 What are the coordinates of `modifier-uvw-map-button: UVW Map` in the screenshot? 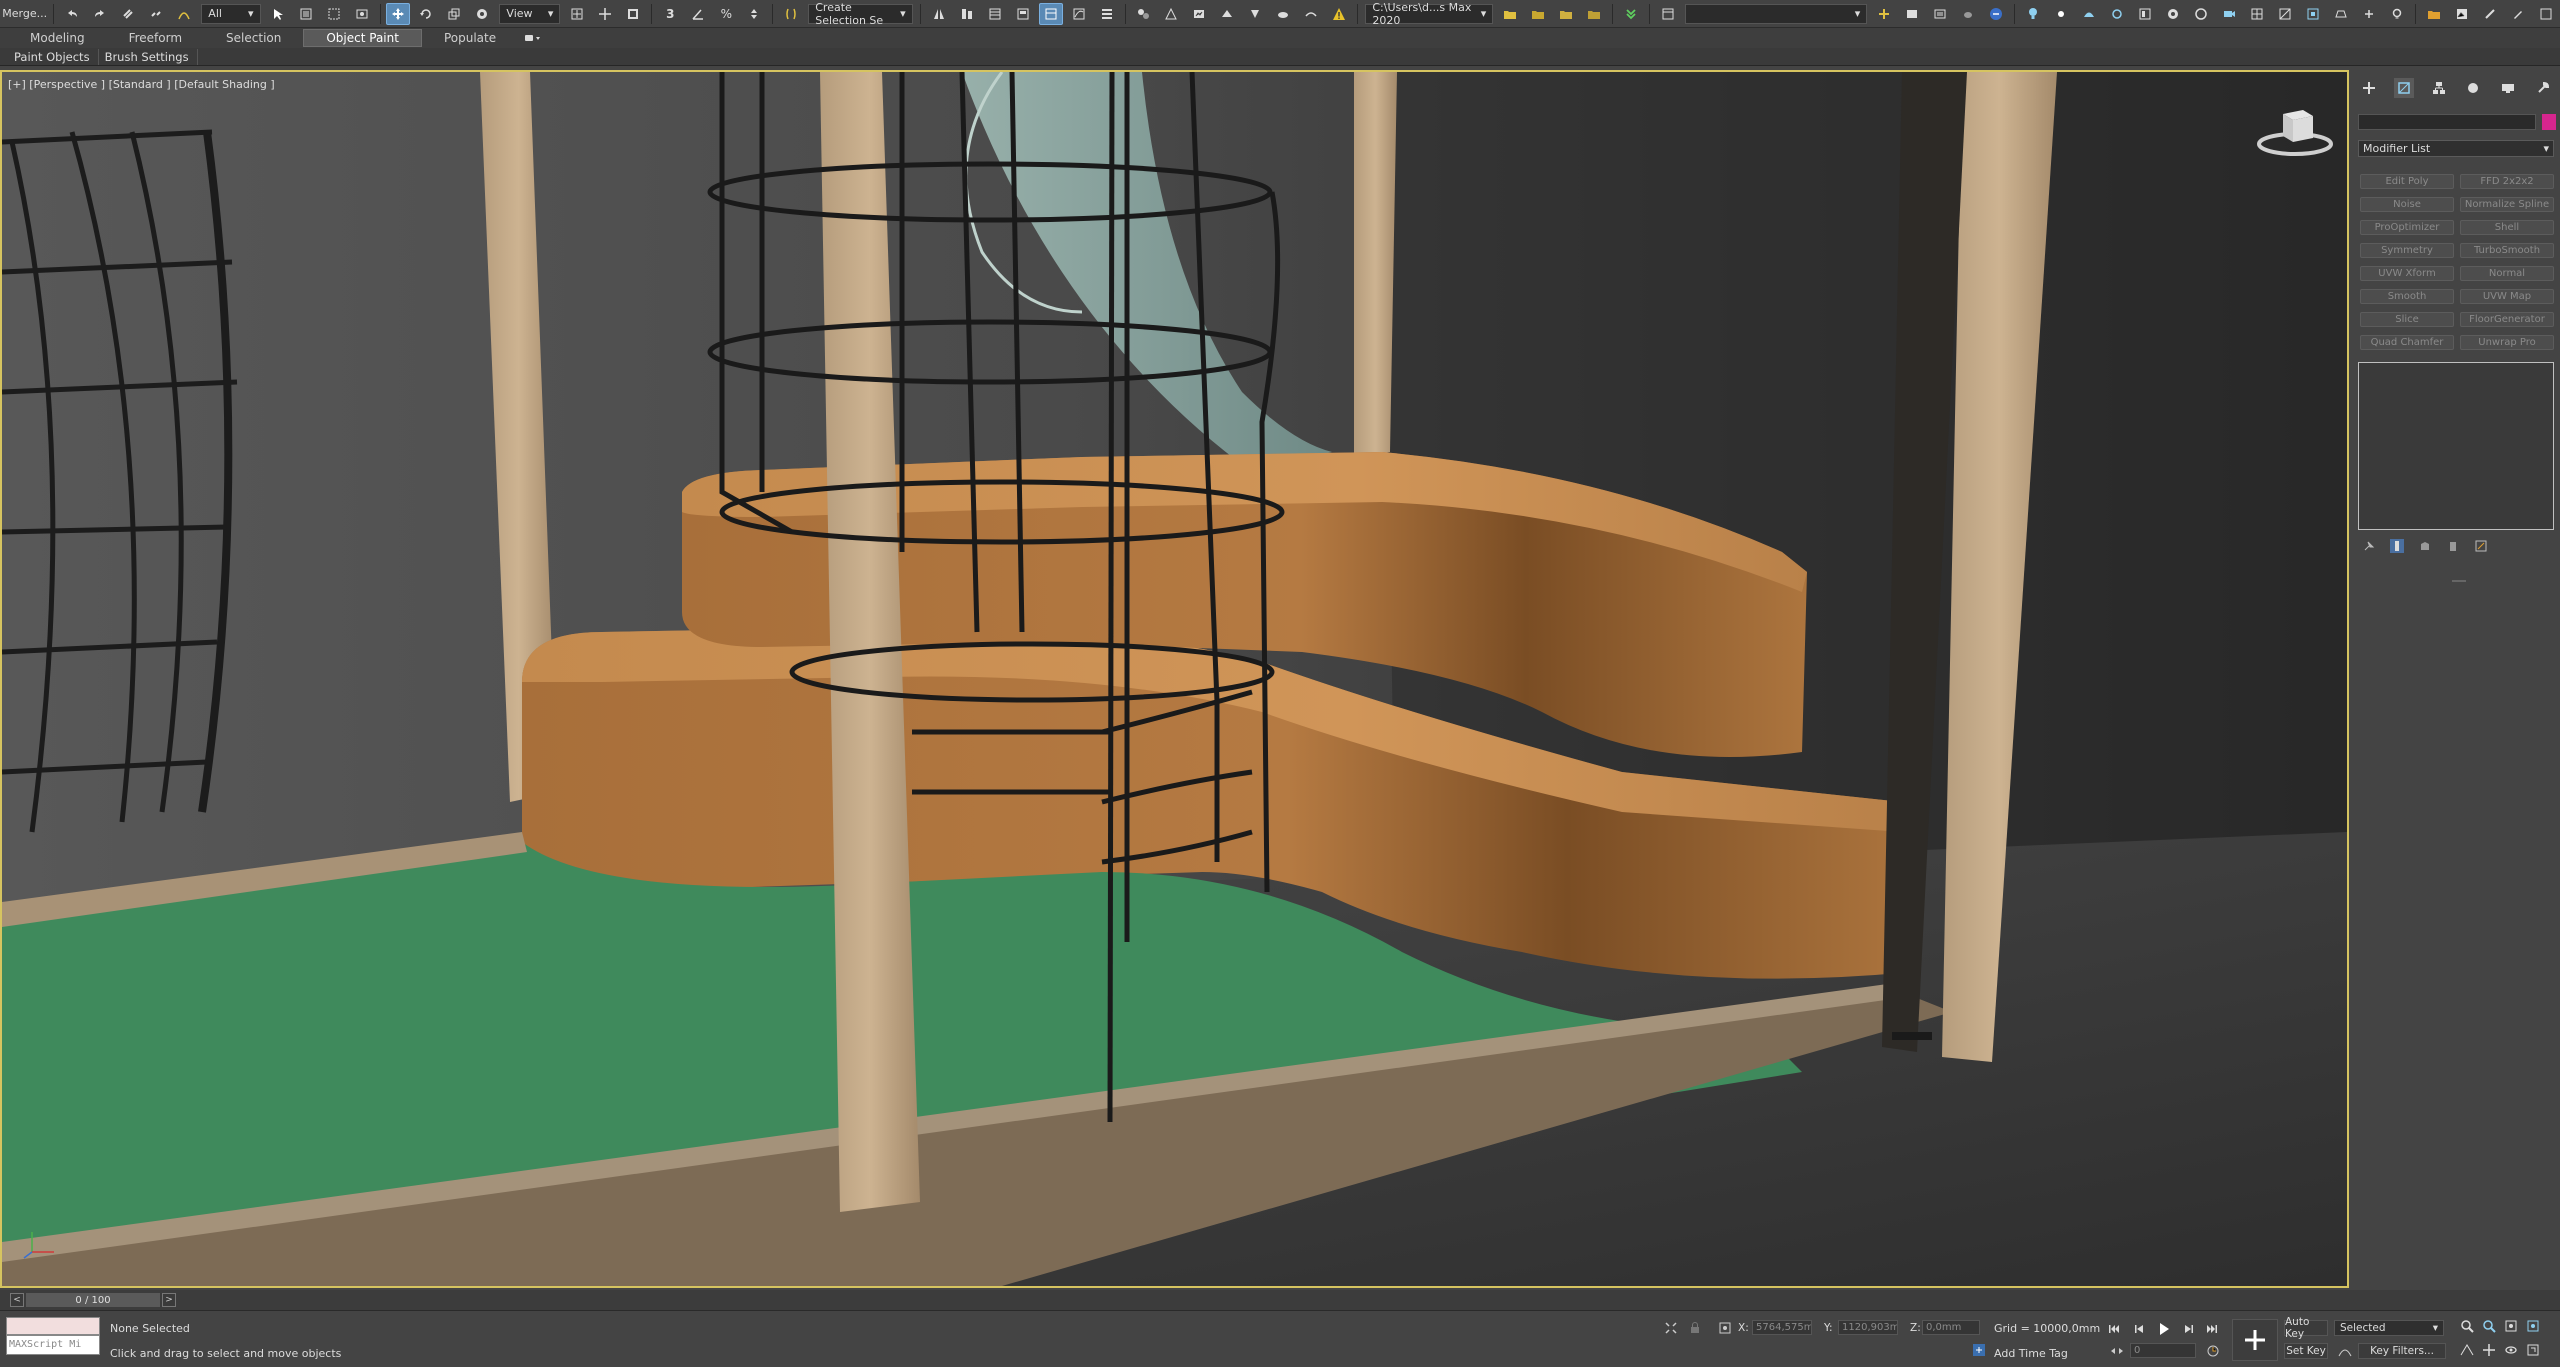 It's located at (2507, 296).